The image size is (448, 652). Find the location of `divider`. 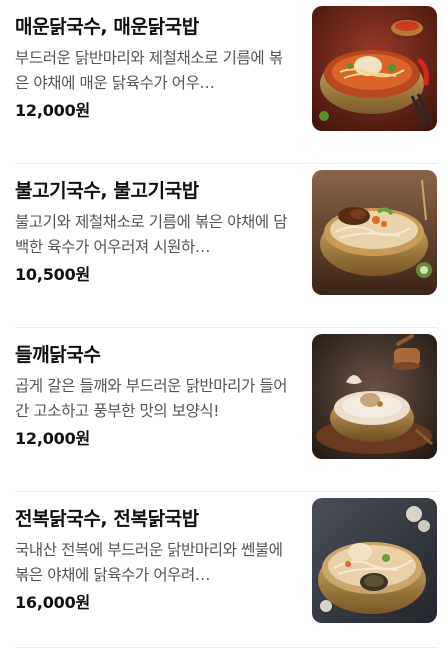

divider is located at coordinates (226, 647).